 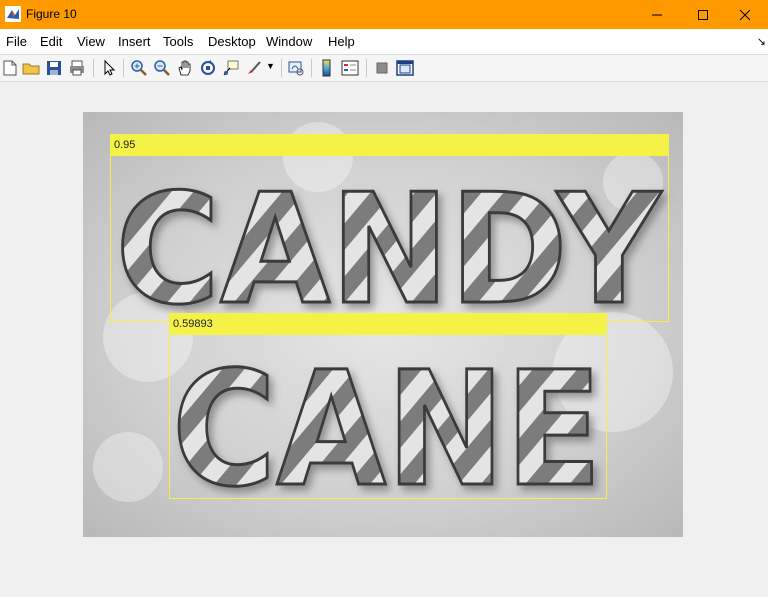 I want to click on legend-icon, so click(x=350, y=68).